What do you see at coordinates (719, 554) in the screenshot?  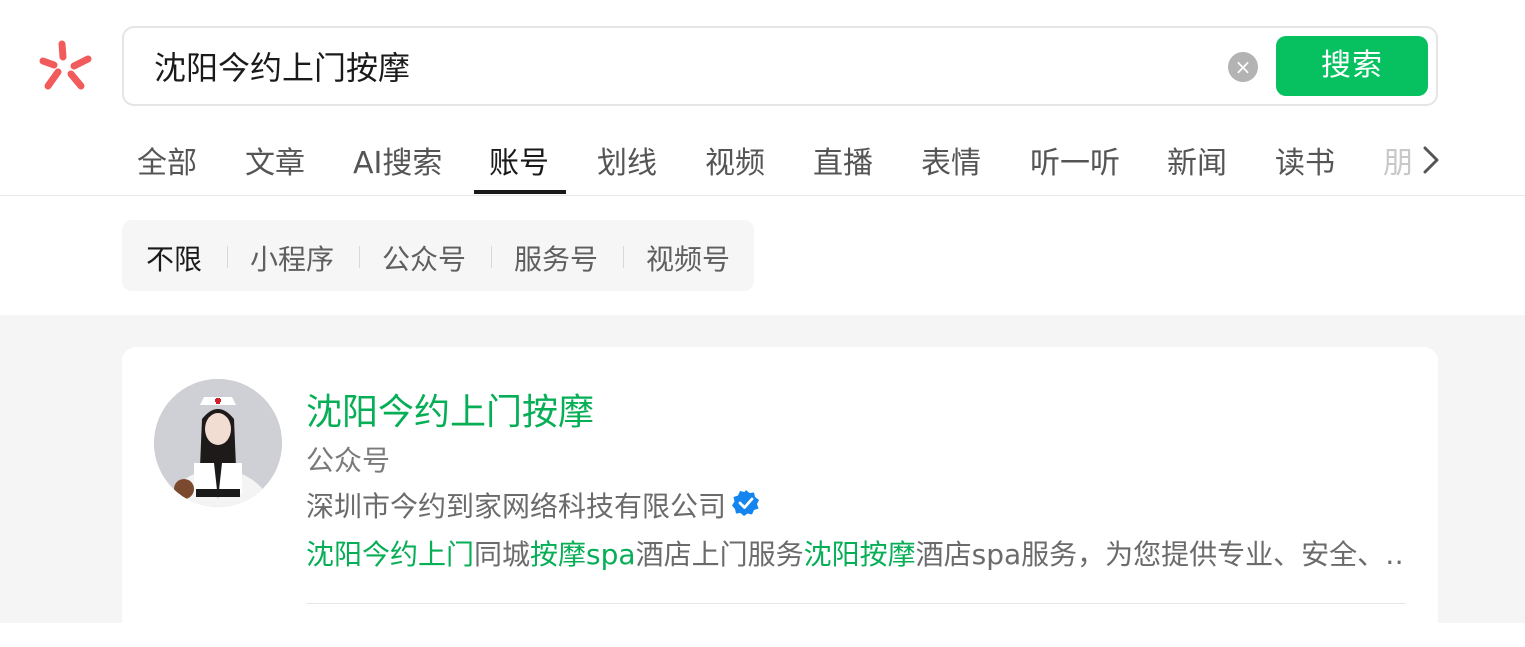 I see `description-text: 酒店上门服务` at bounding box center [719, 554].